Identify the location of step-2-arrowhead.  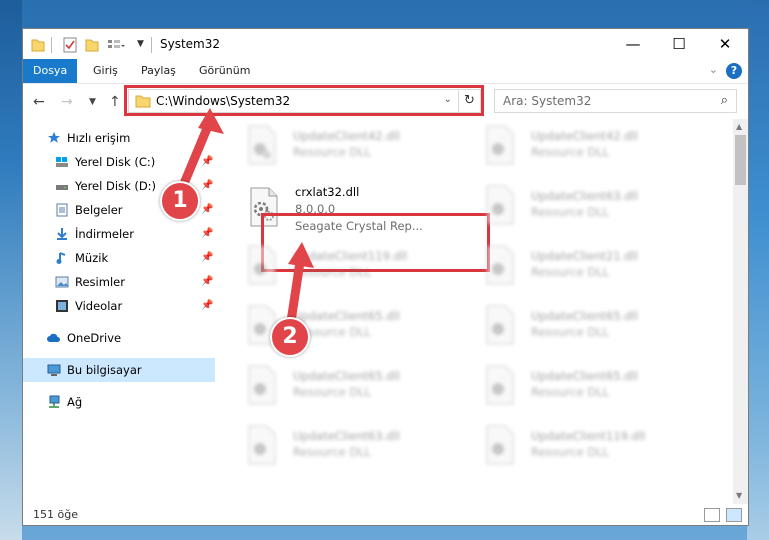
(301, 255).